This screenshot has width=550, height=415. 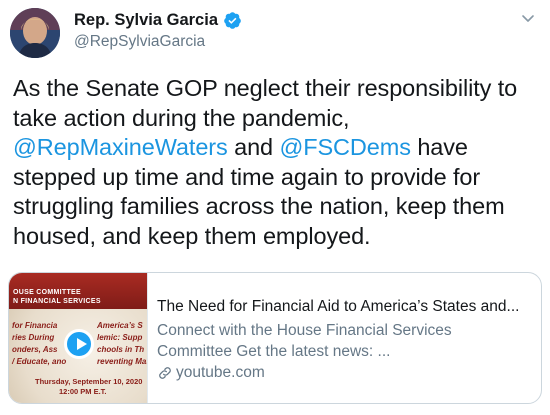 What do you see at coordinates (121, 349) in the screenshot?
I see `thumbnail-text: chools in Th` at bounding box center [121, 349].